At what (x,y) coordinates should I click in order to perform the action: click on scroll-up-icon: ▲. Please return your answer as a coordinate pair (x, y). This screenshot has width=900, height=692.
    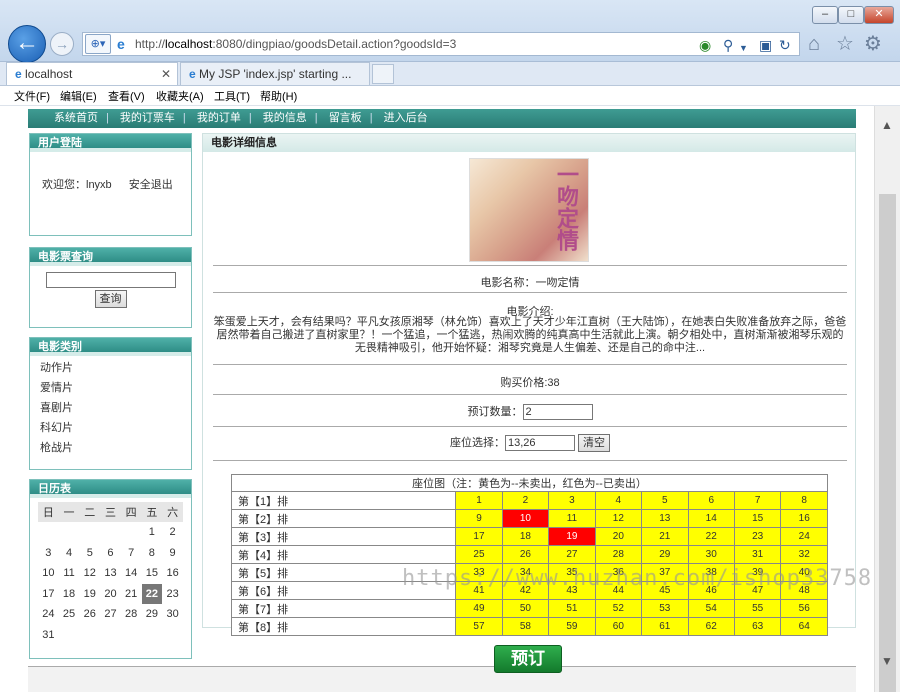
    Looking at the image, I should click on (887, 125).